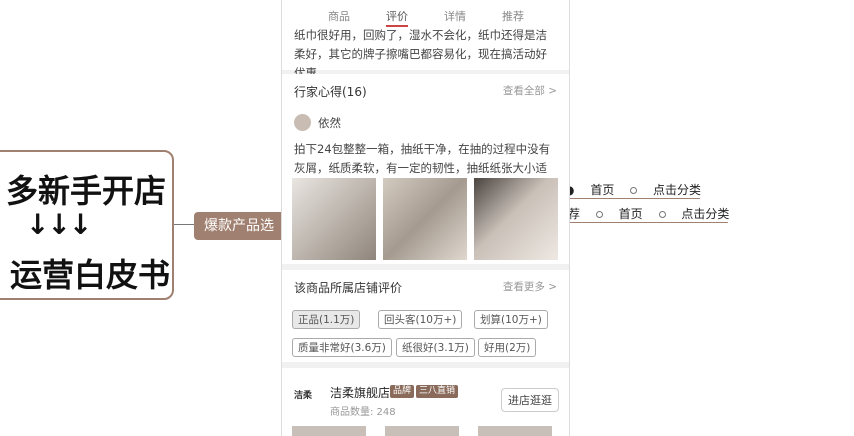 Image resolution: width=854 pixels, height=436 pixels. Describe the element at coordinates (530, 286) in the screenshot. I see `shop-reviews-more-link: 查看更多 >` at that location.